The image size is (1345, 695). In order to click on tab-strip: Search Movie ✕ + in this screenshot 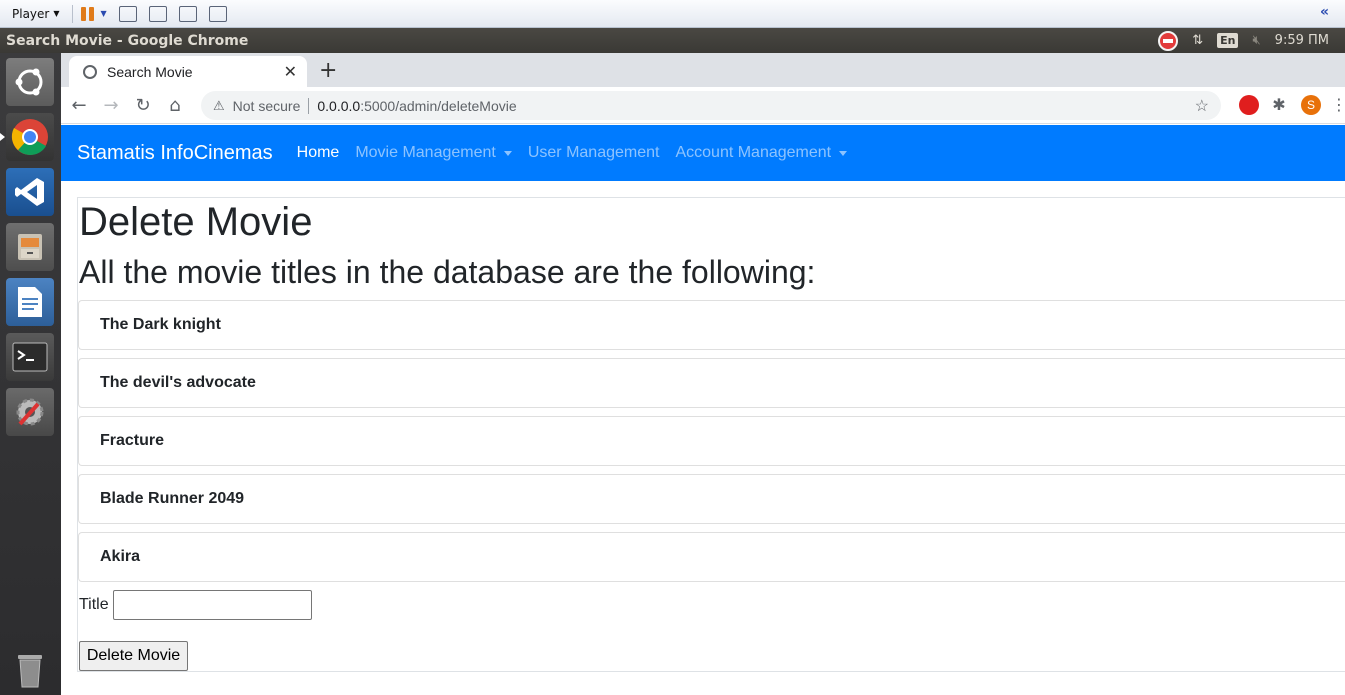, I will do `click(703, 70)`.